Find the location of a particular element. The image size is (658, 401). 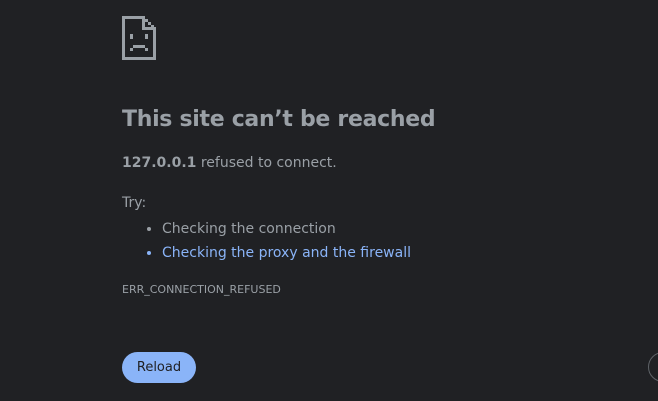

try-label: Try: is located at coordinates (134, 203).